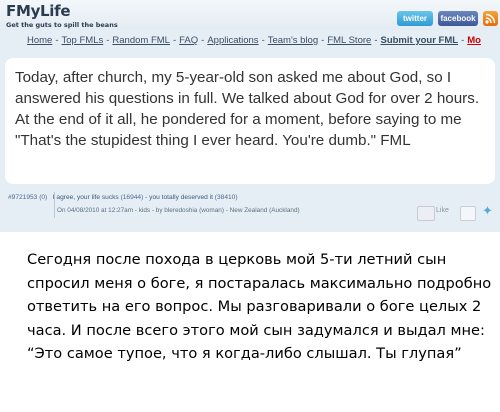 This screenshot has width=500, height=412. I want to click on rss-icon, so click(490, 18).